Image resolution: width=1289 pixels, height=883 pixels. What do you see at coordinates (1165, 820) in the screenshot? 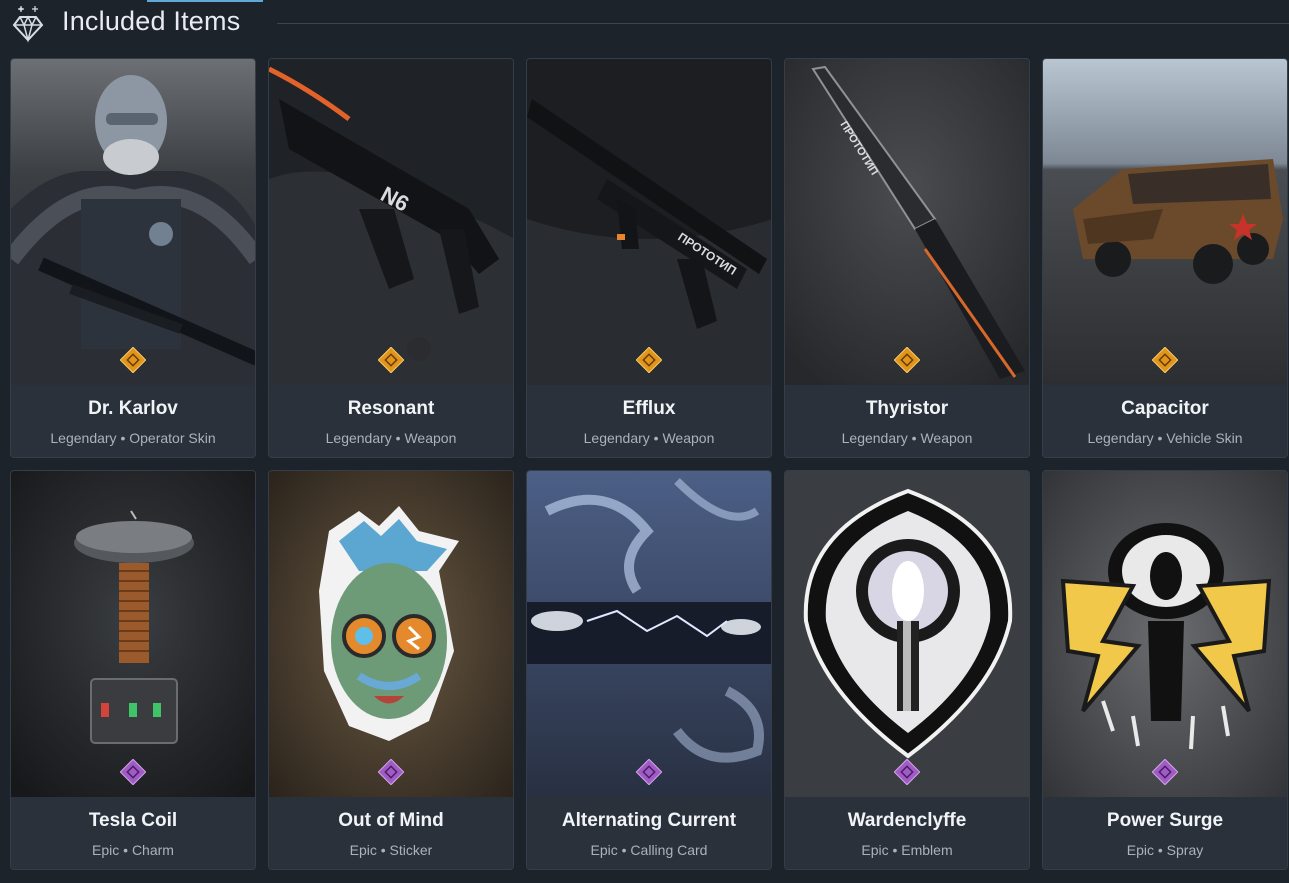
I see `item-name: Power Surge` at bounding box center [1165, 820].